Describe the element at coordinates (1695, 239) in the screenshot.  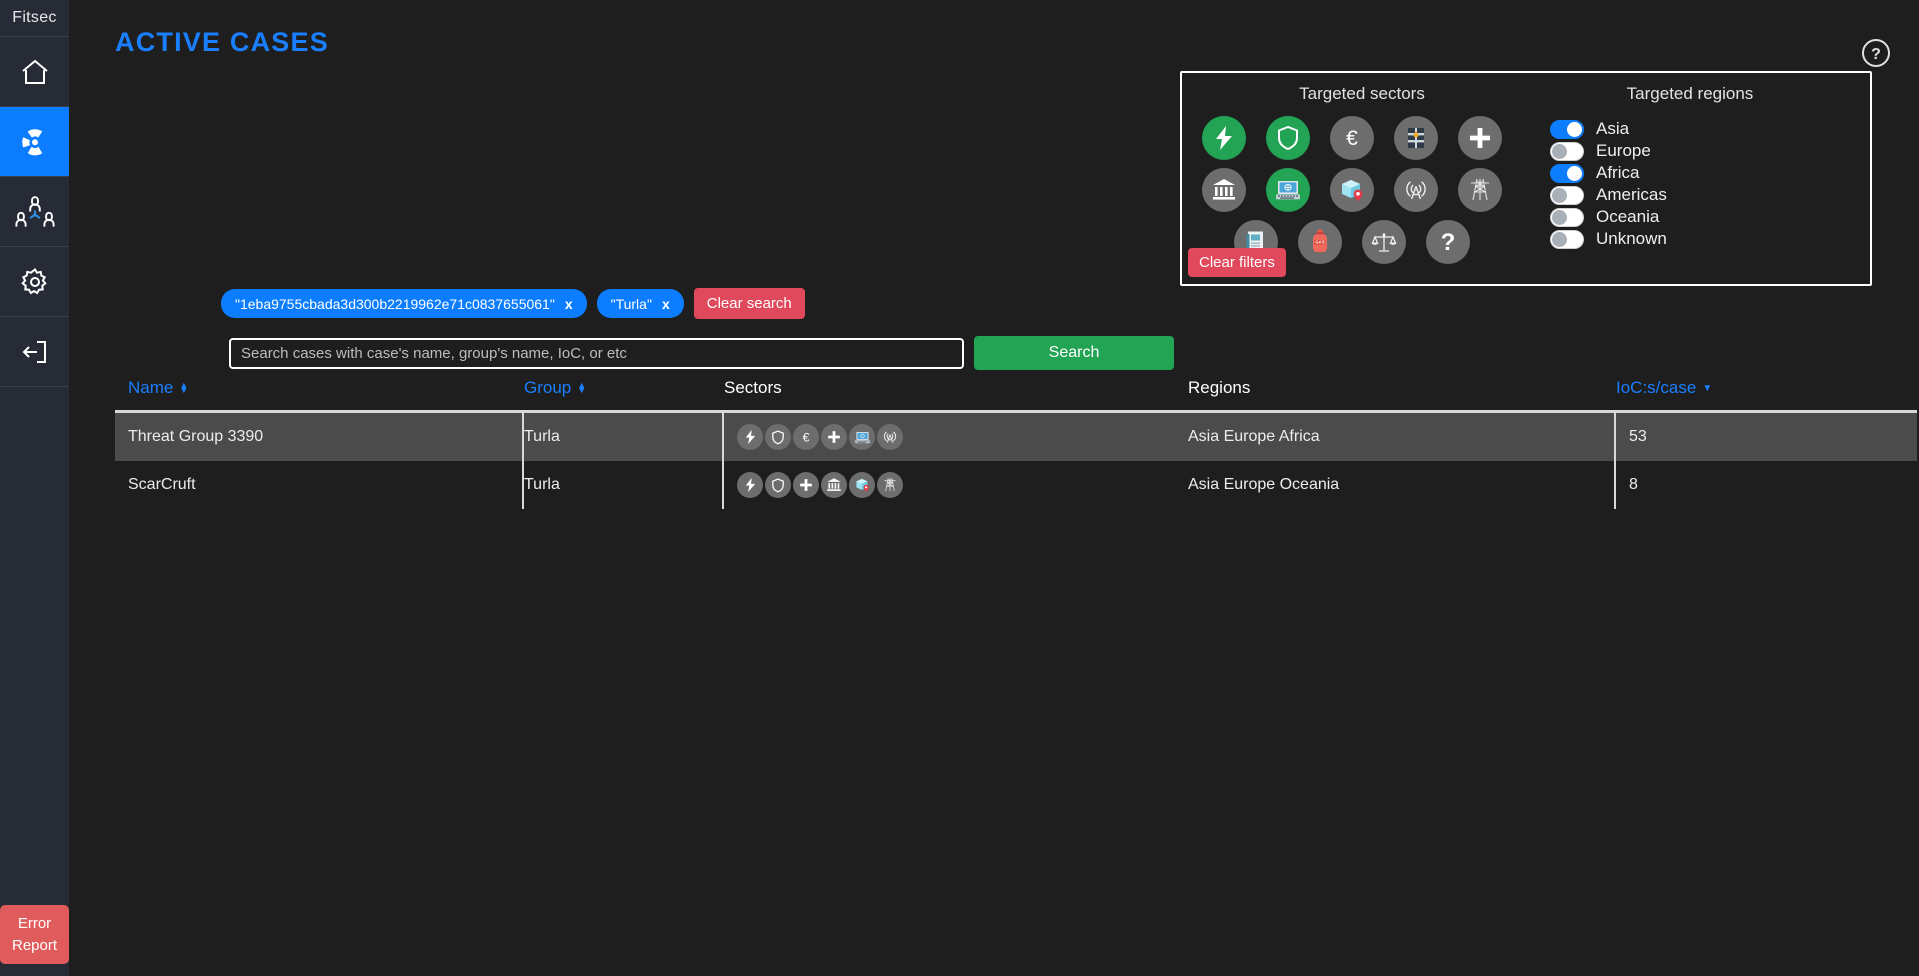
I see `region-filter-unknown: Unknown` at that location.